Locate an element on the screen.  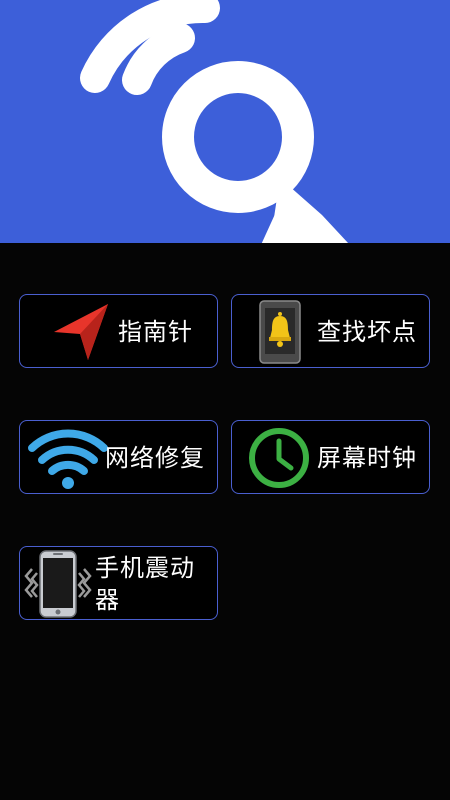
compass-label: 指南针 is located at coordinates (155, 332).